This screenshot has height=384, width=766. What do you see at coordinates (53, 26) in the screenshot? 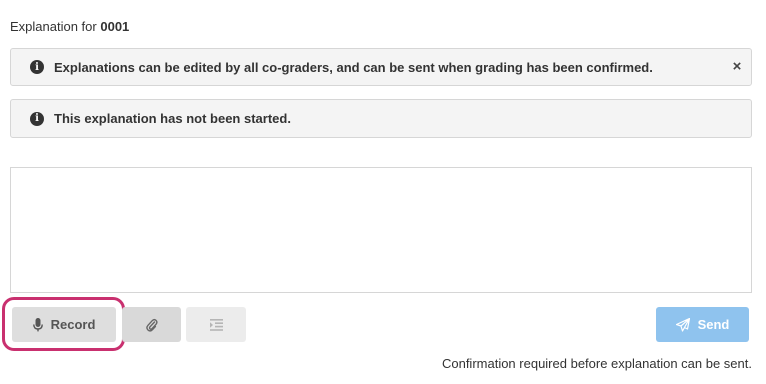
I see `header-prefix: Explanation for` at bounding box center [53, 26].